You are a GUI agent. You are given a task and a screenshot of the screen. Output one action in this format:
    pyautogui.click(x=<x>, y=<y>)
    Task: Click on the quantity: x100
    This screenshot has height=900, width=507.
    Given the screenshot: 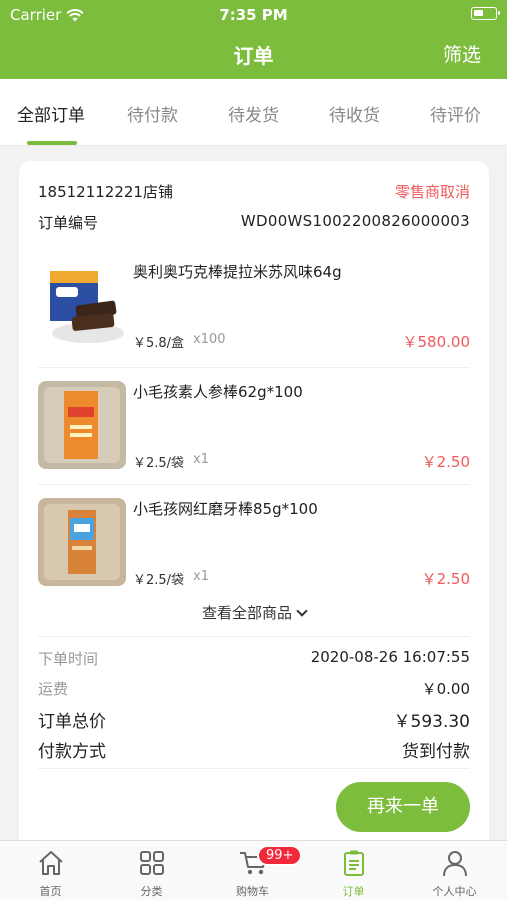 What is the action you would take?
    pyautogui.click(x=209, y=339)
    